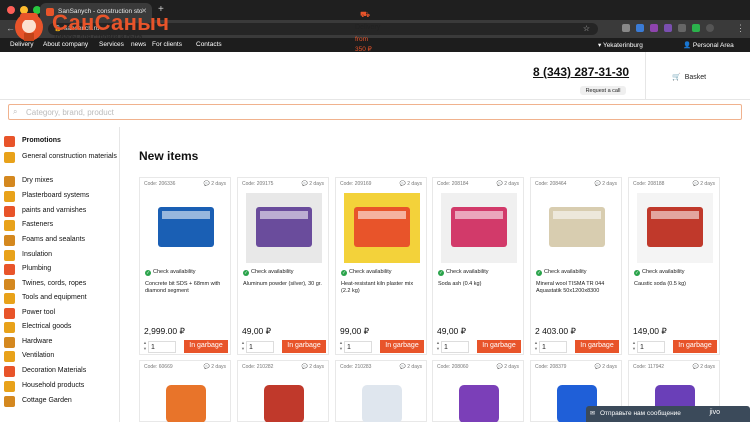 The image size is (750, 422). Describe the element at coordinates (28, 183) in the screenshot. I see `sidebar-item-dry-mixes: Dry mixes` at that location.